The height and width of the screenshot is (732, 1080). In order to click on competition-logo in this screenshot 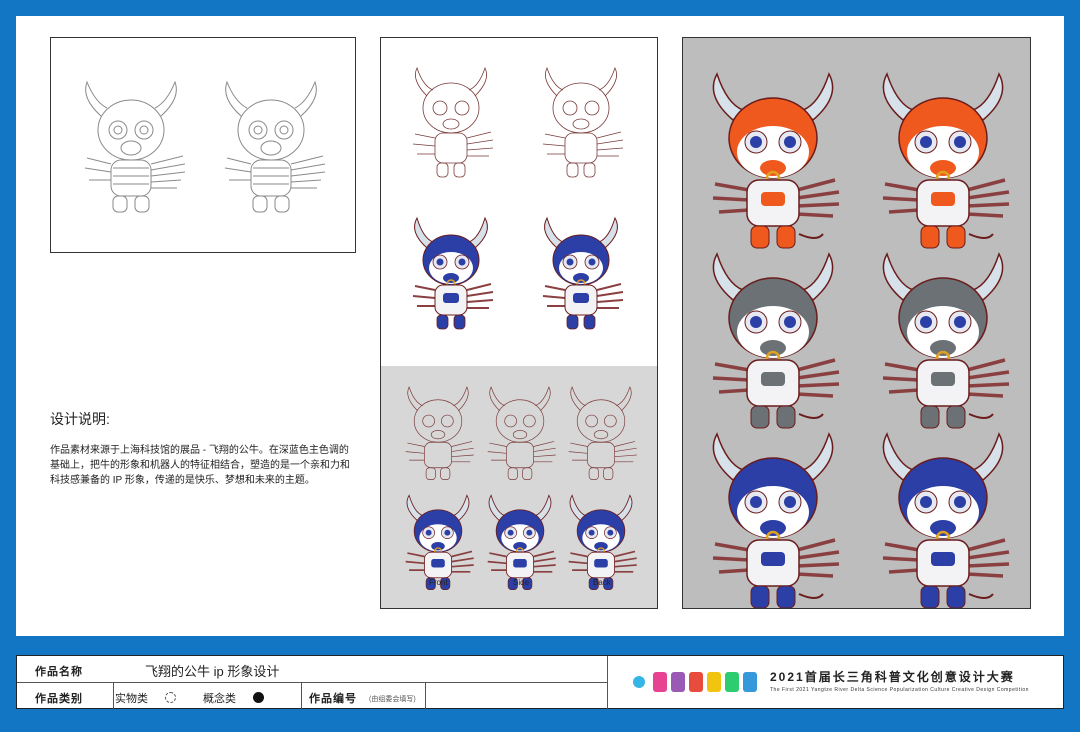, I will do `click(695, 682)`.